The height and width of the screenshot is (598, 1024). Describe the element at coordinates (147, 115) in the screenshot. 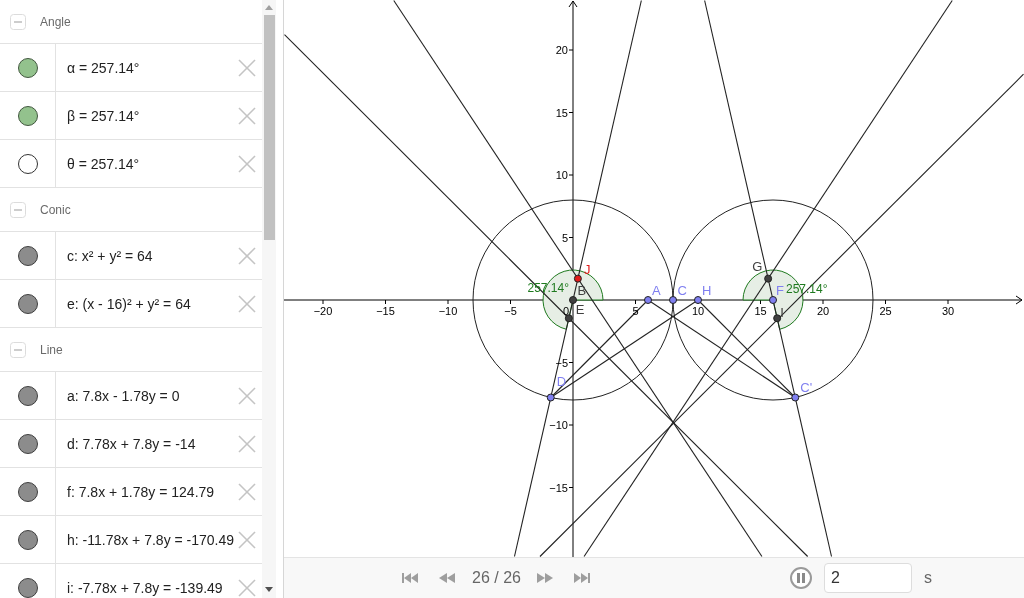

I see `algebra-expression: β = 257.14°` at that location.